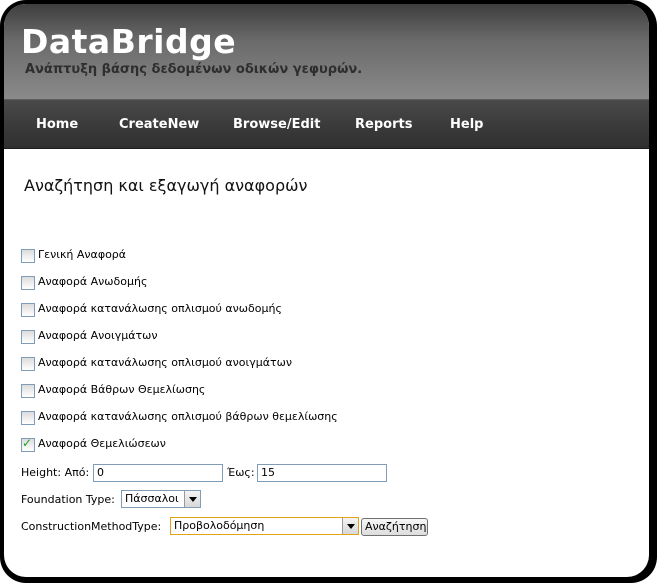  I want to click on nav-home: Home, so click(57, 124).